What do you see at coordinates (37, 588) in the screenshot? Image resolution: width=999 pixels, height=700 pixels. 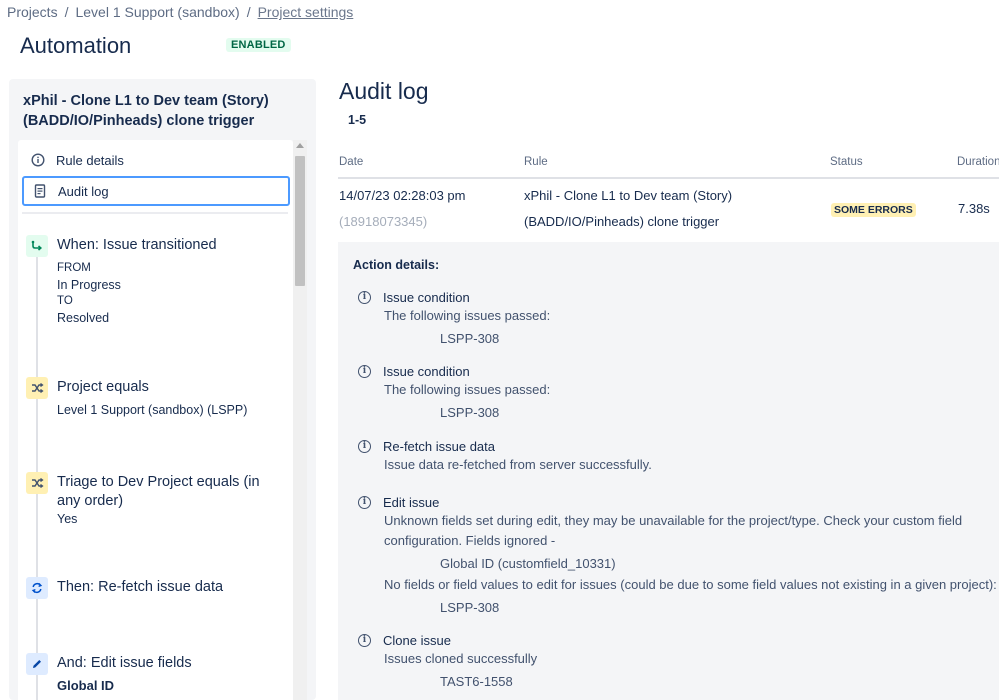 I see `refresh-icon` at bounding box center [37, 588].